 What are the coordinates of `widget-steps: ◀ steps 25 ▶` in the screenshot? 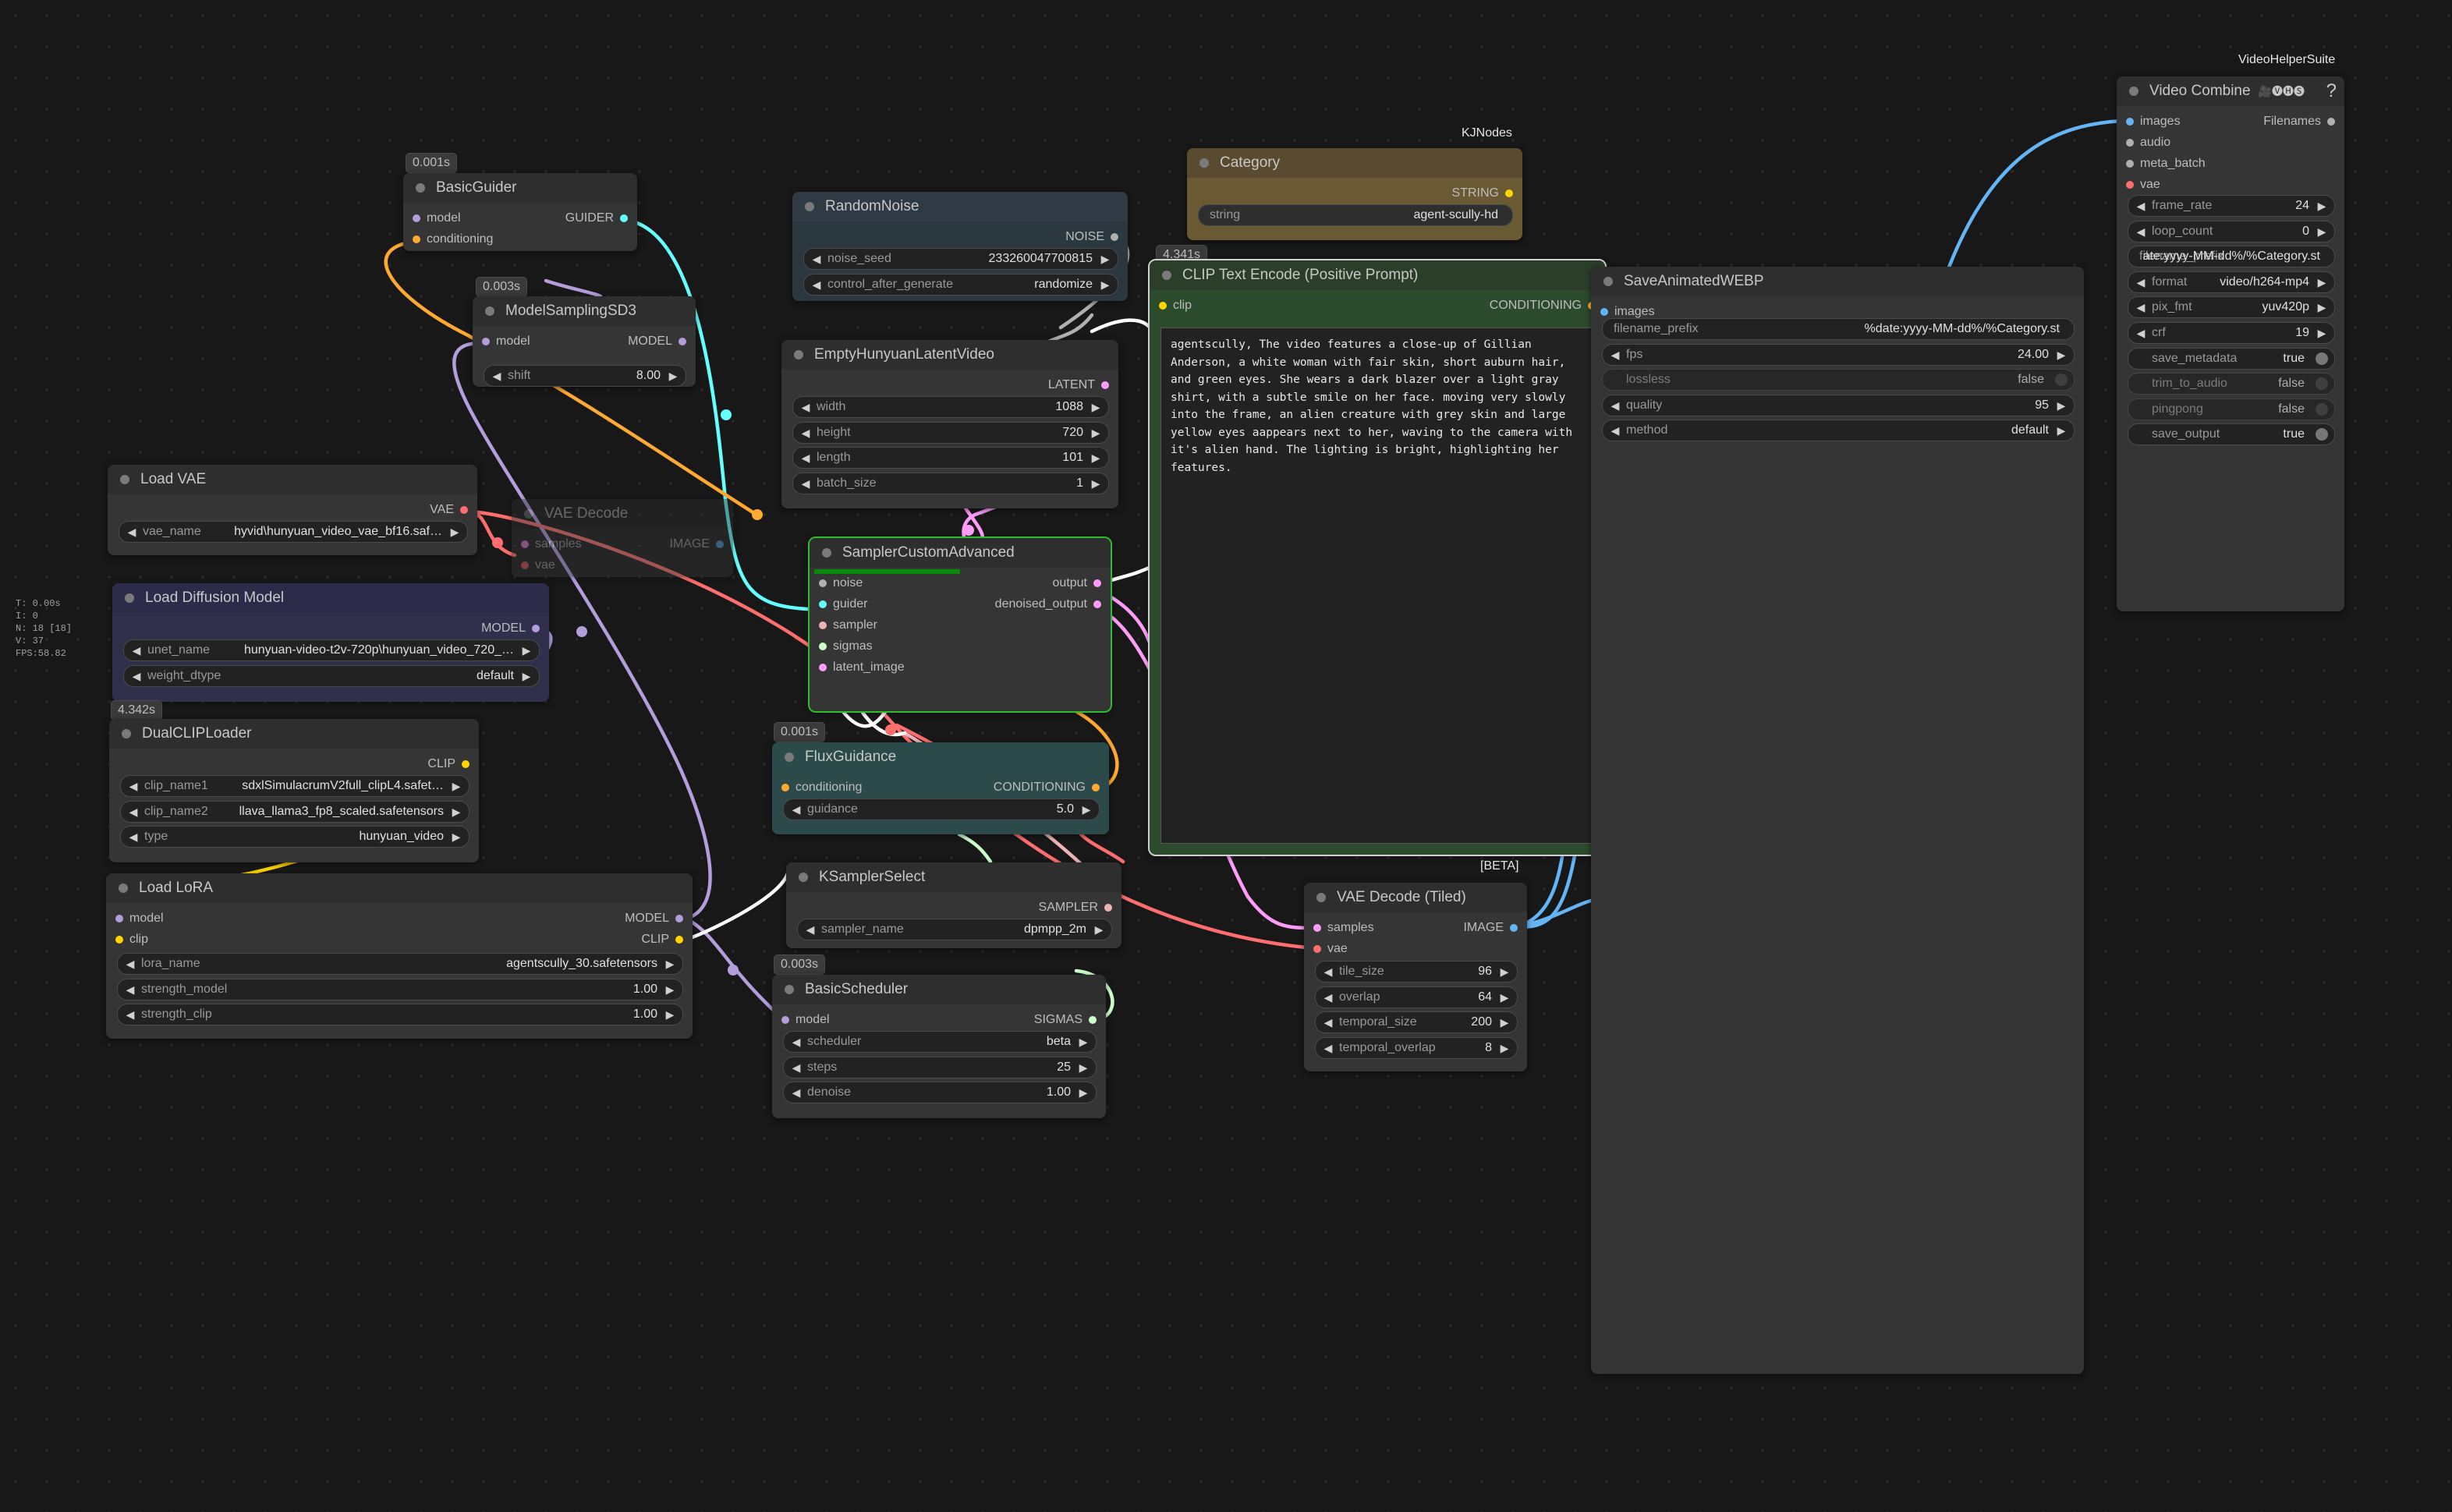 It's located at (940, 1067).